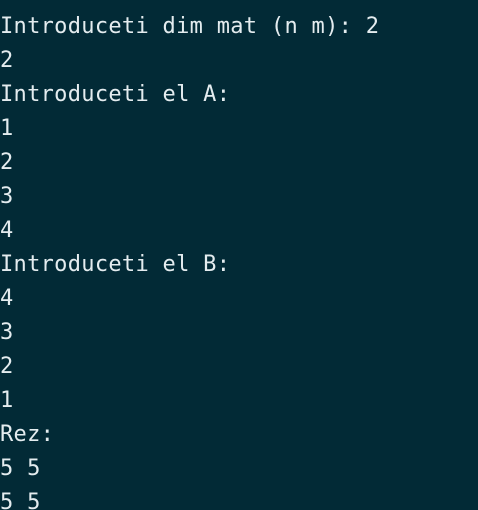 This screenshot has height=510, width=478. What do you see at coordinates (27, 434) in the screenshot?
I see `result-label: Rez:` at bounding box center [27, 434].